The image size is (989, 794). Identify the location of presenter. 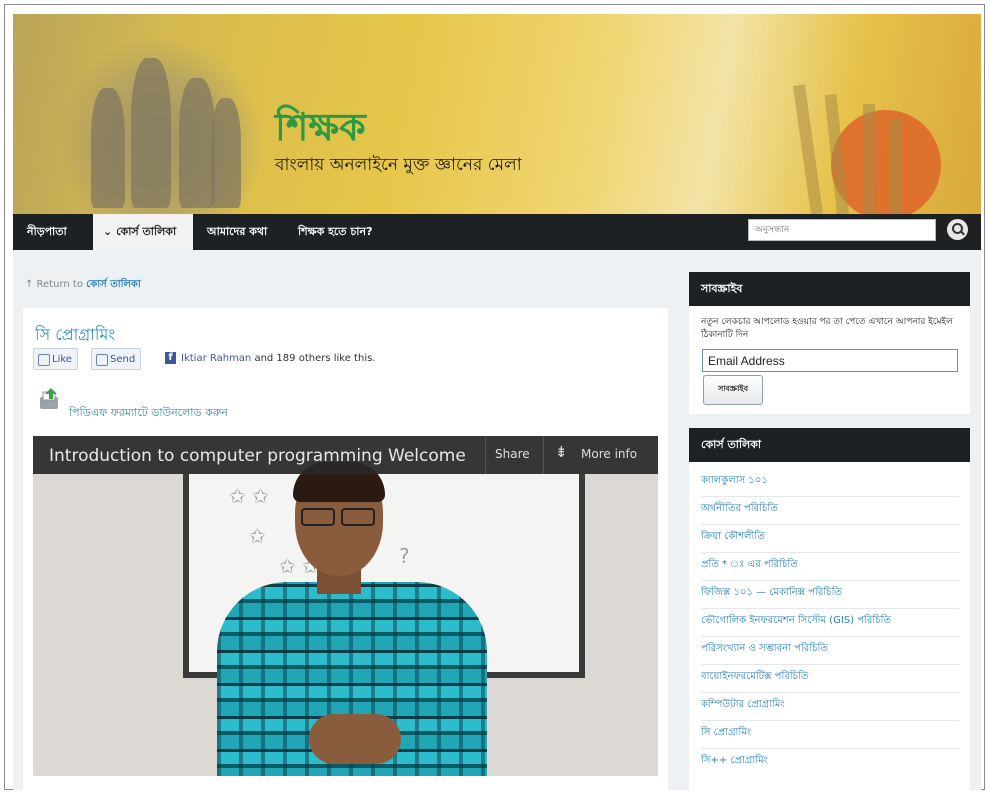
(352, 619).